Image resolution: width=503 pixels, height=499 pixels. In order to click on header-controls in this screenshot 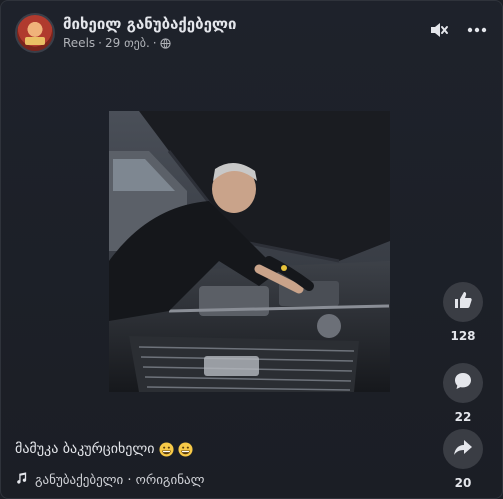, I will do `click(458, 30)`.